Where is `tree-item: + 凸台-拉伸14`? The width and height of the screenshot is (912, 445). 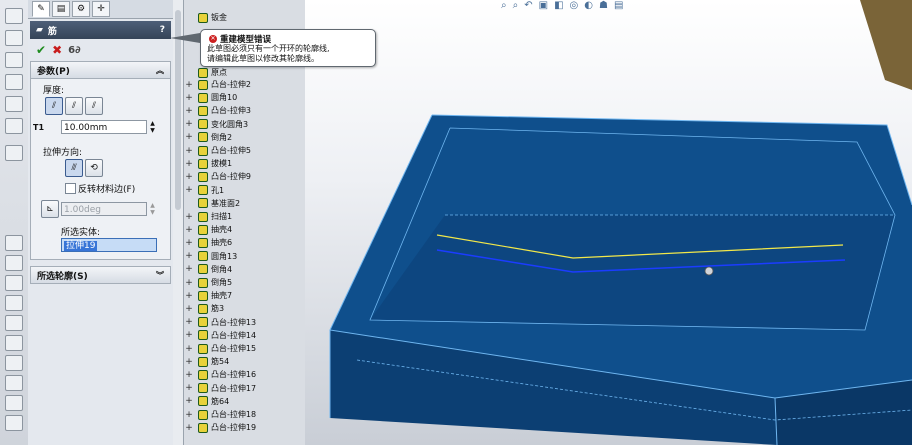 tree-item: + 凸台-拉伸14 is located at coordinates (220, 335).